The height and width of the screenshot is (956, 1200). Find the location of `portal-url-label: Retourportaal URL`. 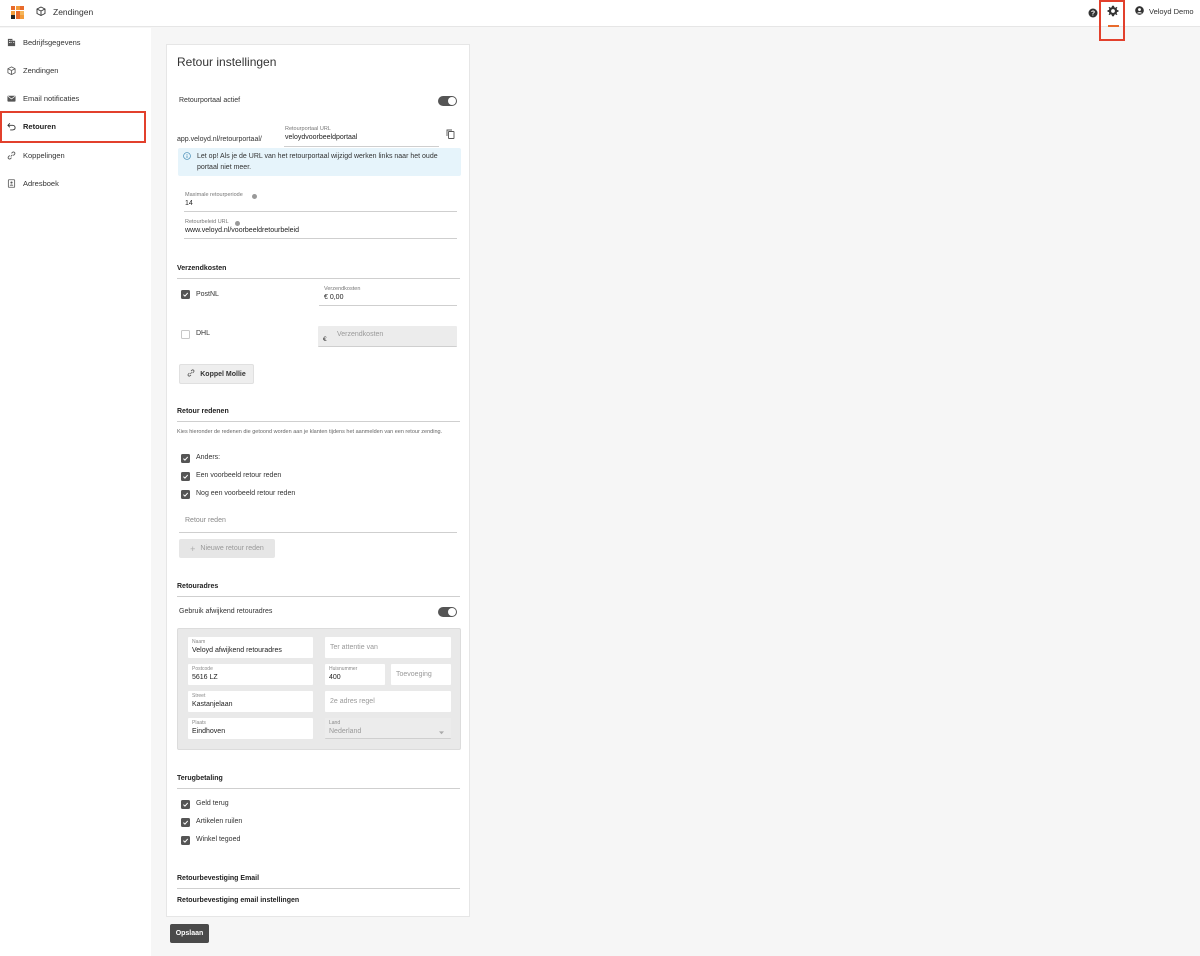

portal-url-label: Retourportaal URL is located at coordinates (308, 129).